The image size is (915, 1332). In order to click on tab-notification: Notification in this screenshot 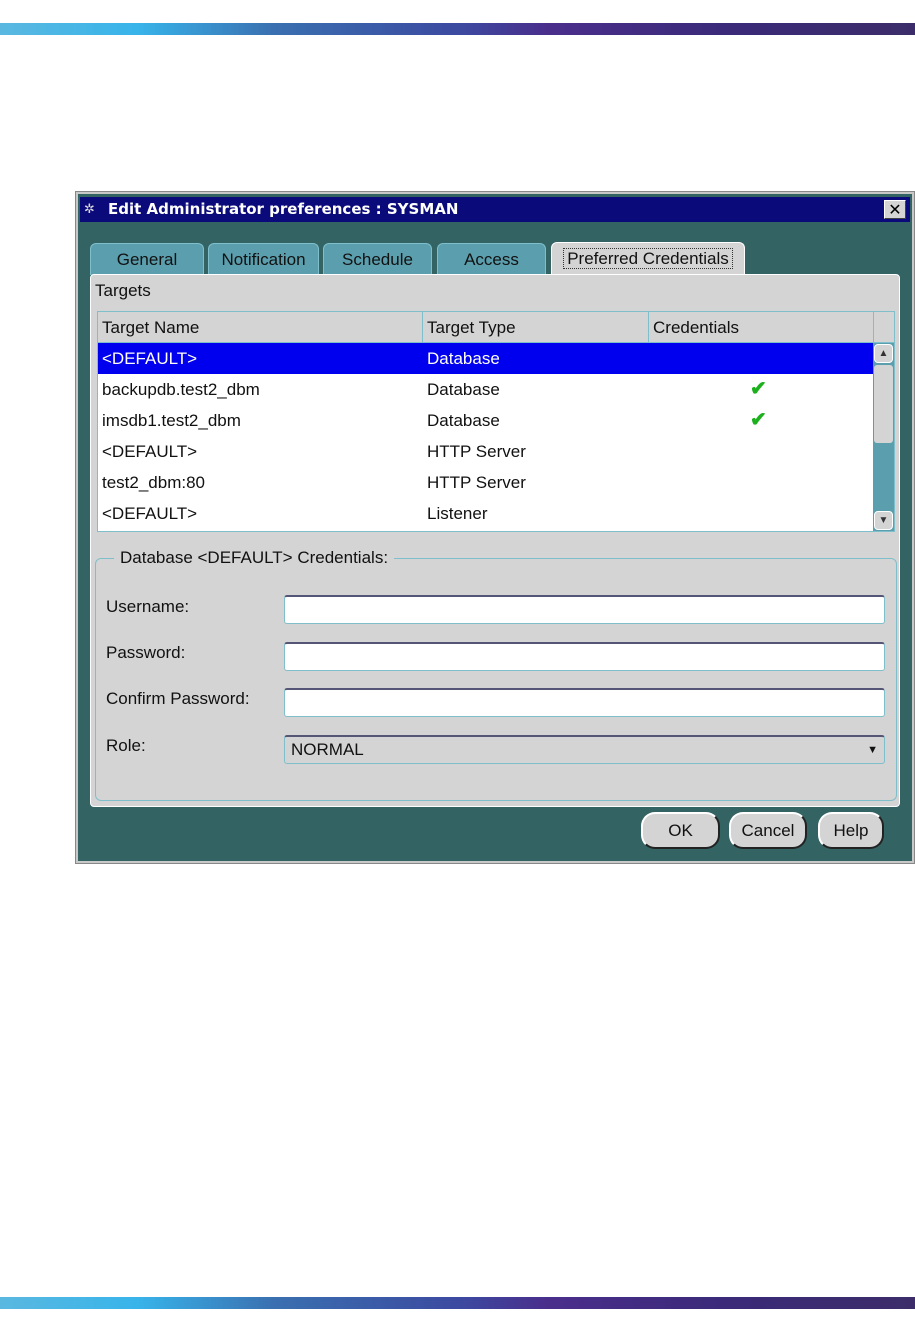, I will do `click(263, 259)`.